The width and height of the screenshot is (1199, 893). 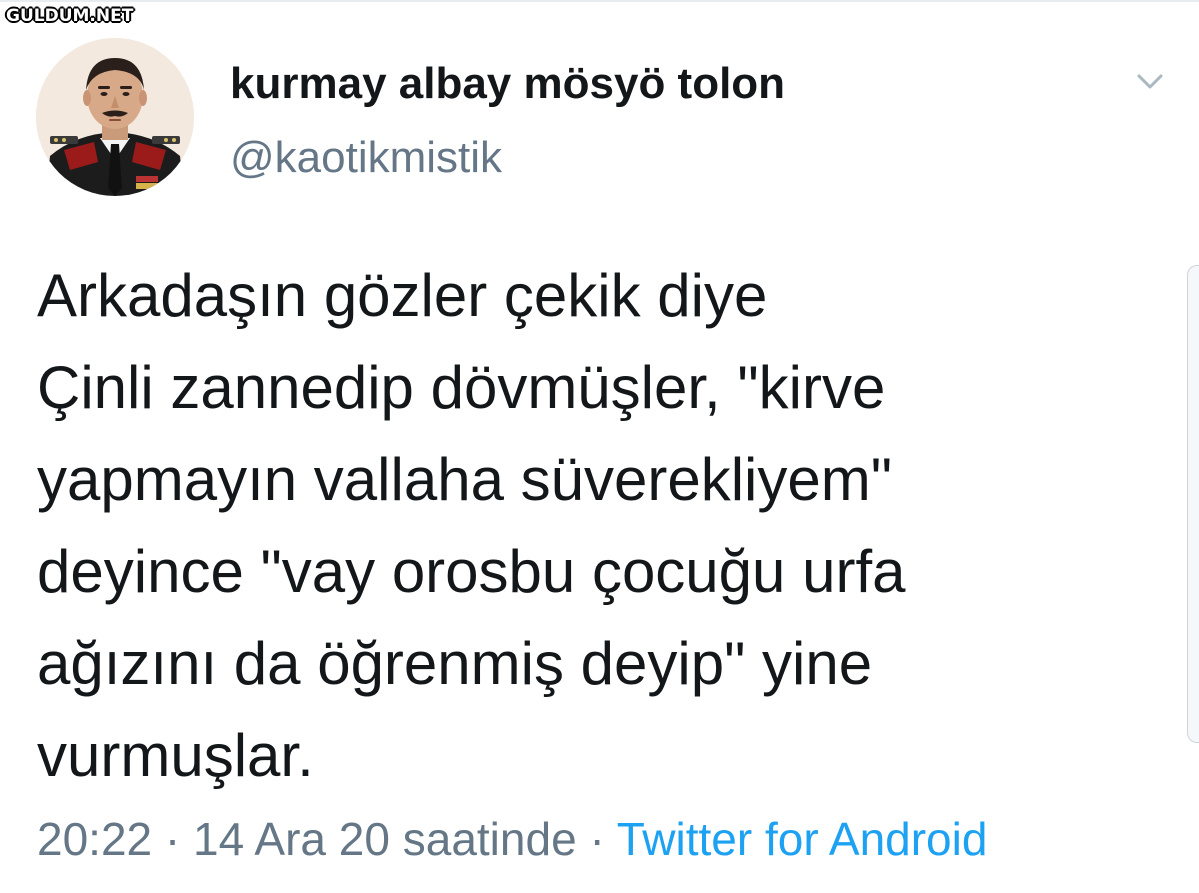 I want to click on top-divider, so click(x=599, y=1).